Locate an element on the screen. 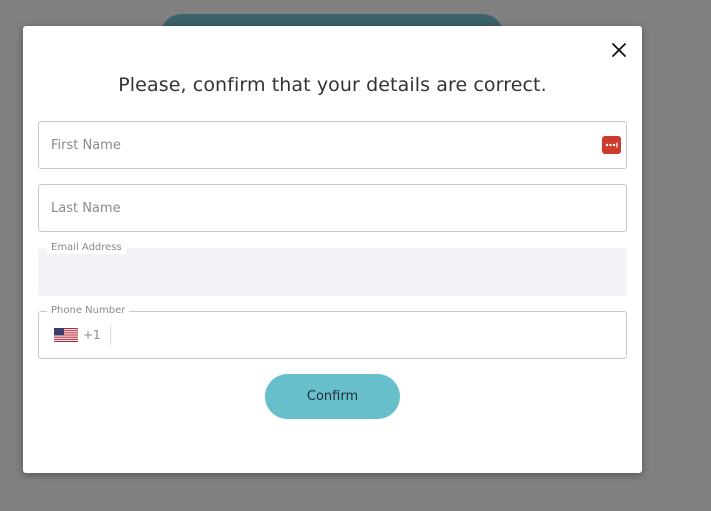  password-manager-icon is located at coordinates (611, 145).